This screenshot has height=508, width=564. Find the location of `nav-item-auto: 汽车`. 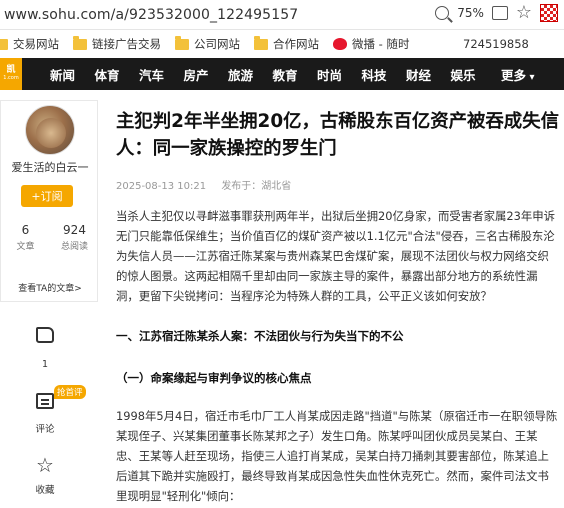

nav-item-auto: 汽车 is located at coordinates (161, 74).